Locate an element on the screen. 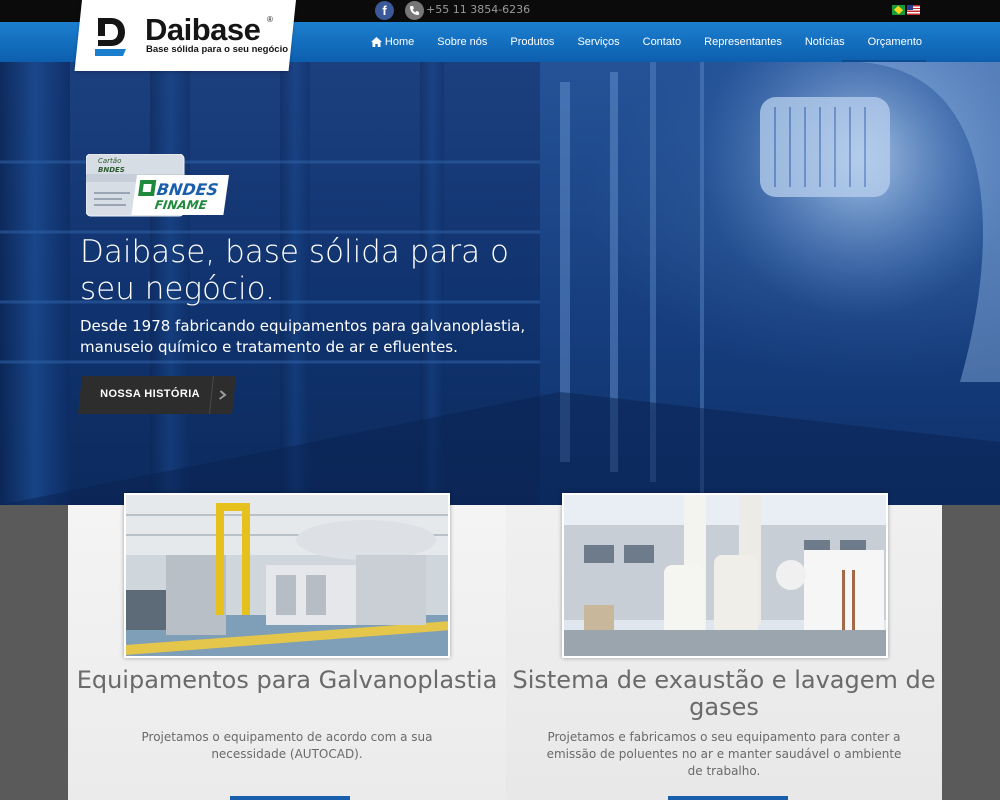  nav-item-label: Home is located at coordinates (399, 42).